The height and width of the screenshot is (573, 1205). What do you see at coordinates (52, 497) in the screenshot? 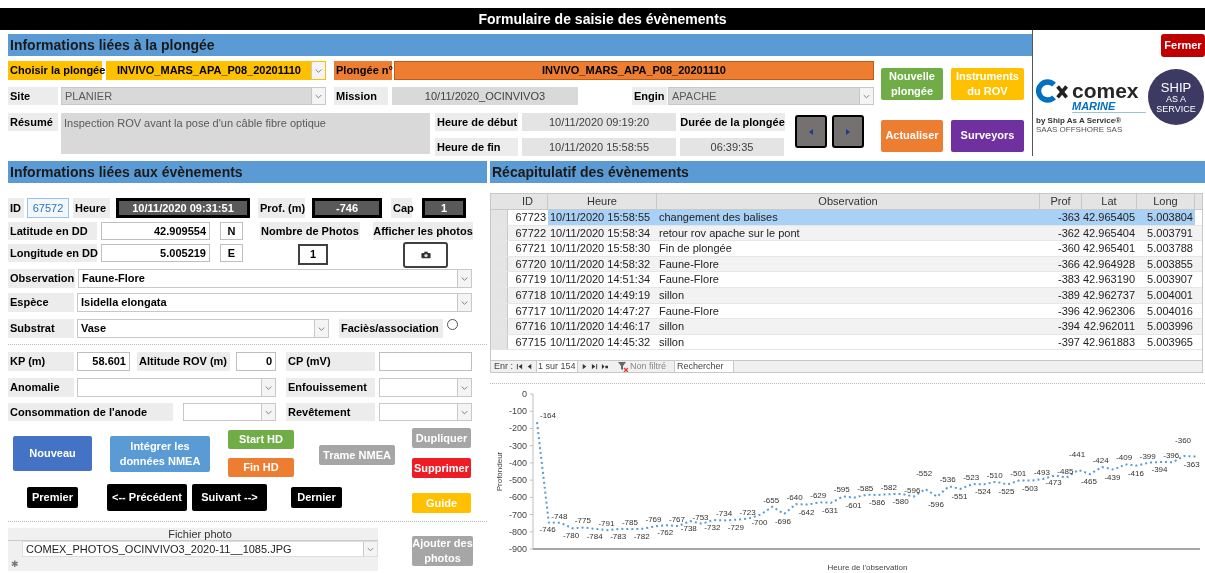
I see `button: Premier` at bounding box center [52, 497].